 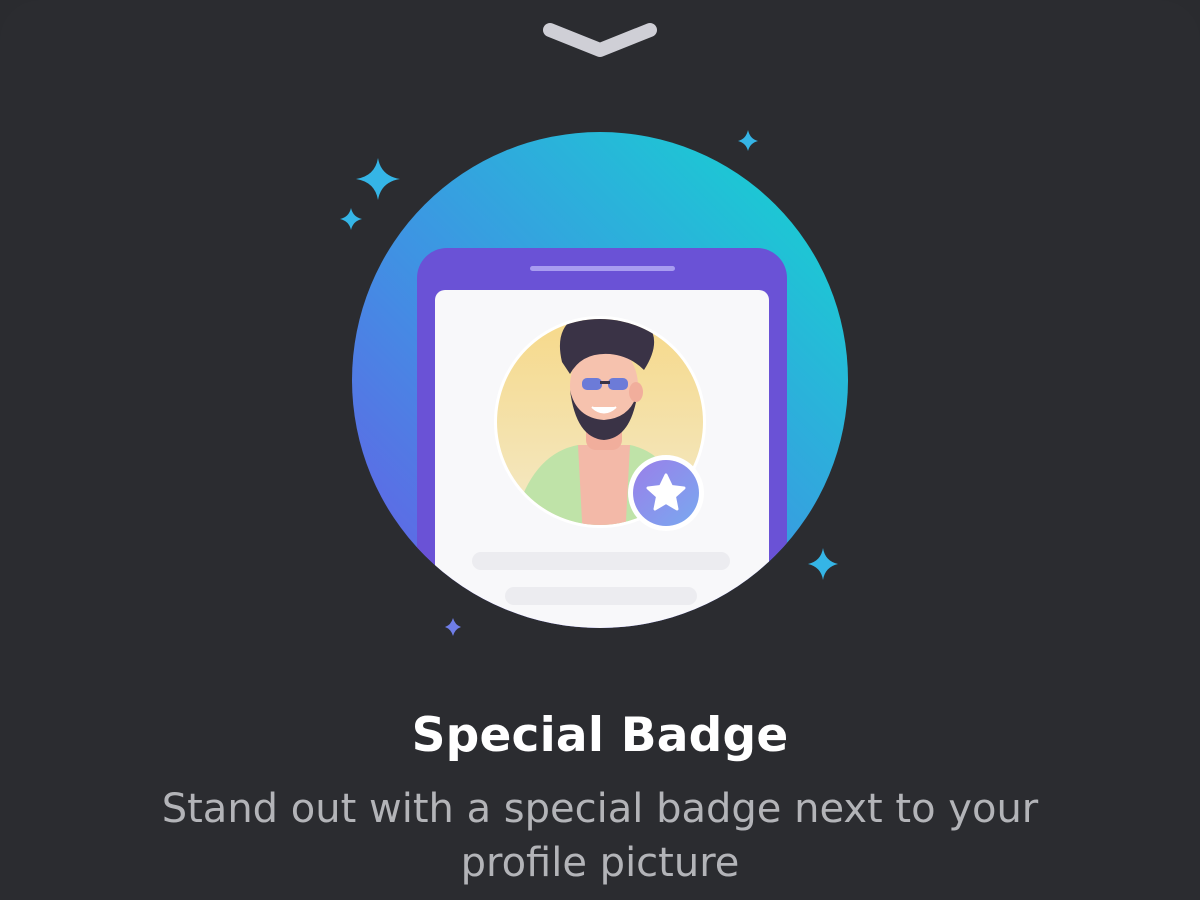 What do you see at coordinates (600, 735) in the screenshot?
I see `feature-title: Special Badge` at bounding box center [600, 735].